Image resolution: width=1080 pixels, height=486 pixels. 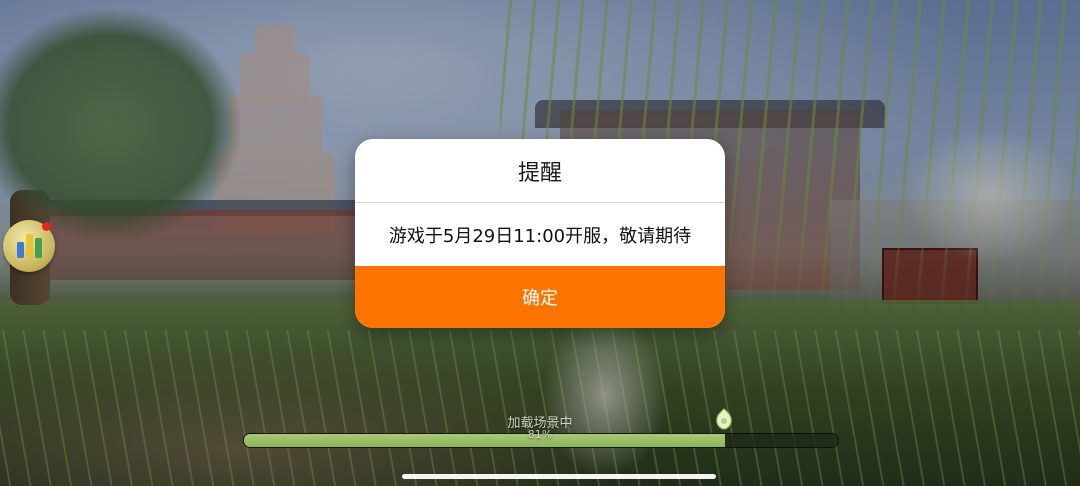 I want to click on game-logo-icon, so click(x=29, y=246).